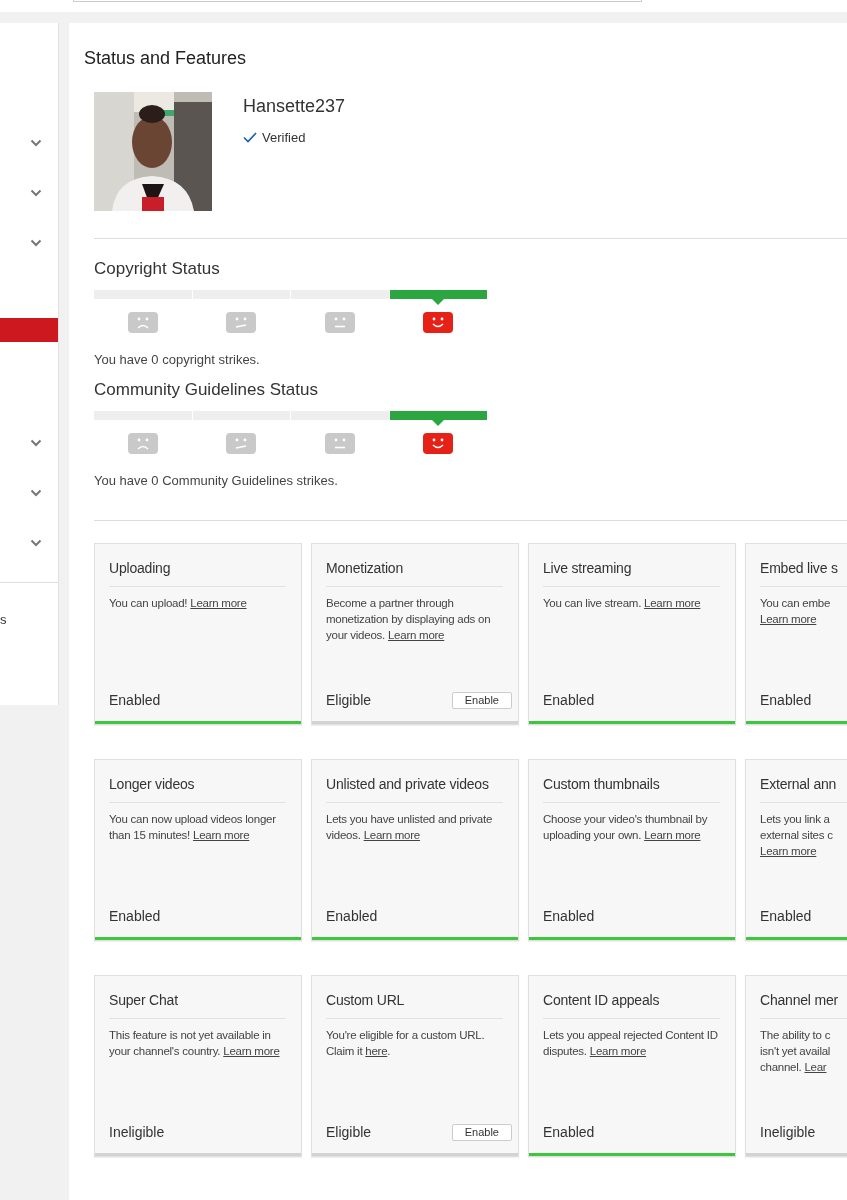  Describe the element at coordinates (166, 58) in the screenshot. I see `page-title: Status and Features` at that location.